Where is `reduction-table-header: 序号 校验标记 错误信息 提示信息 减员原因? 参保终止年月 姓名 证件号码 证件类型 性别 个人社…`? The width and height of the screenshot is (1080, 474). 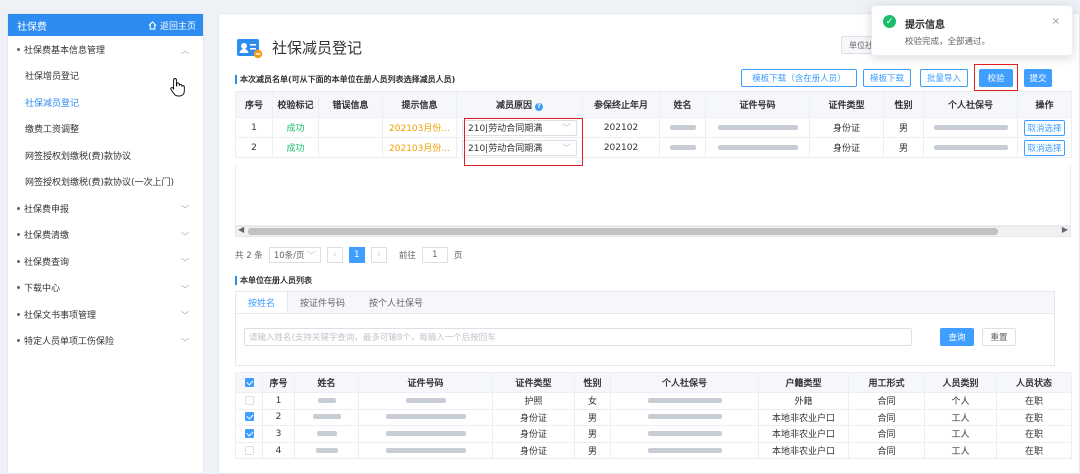
reduction-table-header: 序号 校验标记 错误信息 提示信息 减员原因? 参保终止年月 姓名 证件号码 证件类型 性别 个人社… is located at coordinates (653, 104).